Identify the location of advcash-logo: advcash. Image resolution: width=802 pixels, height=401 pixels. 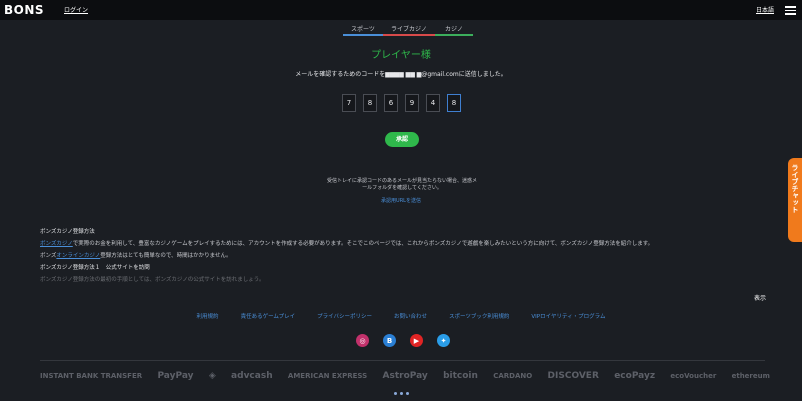
(252, 376).